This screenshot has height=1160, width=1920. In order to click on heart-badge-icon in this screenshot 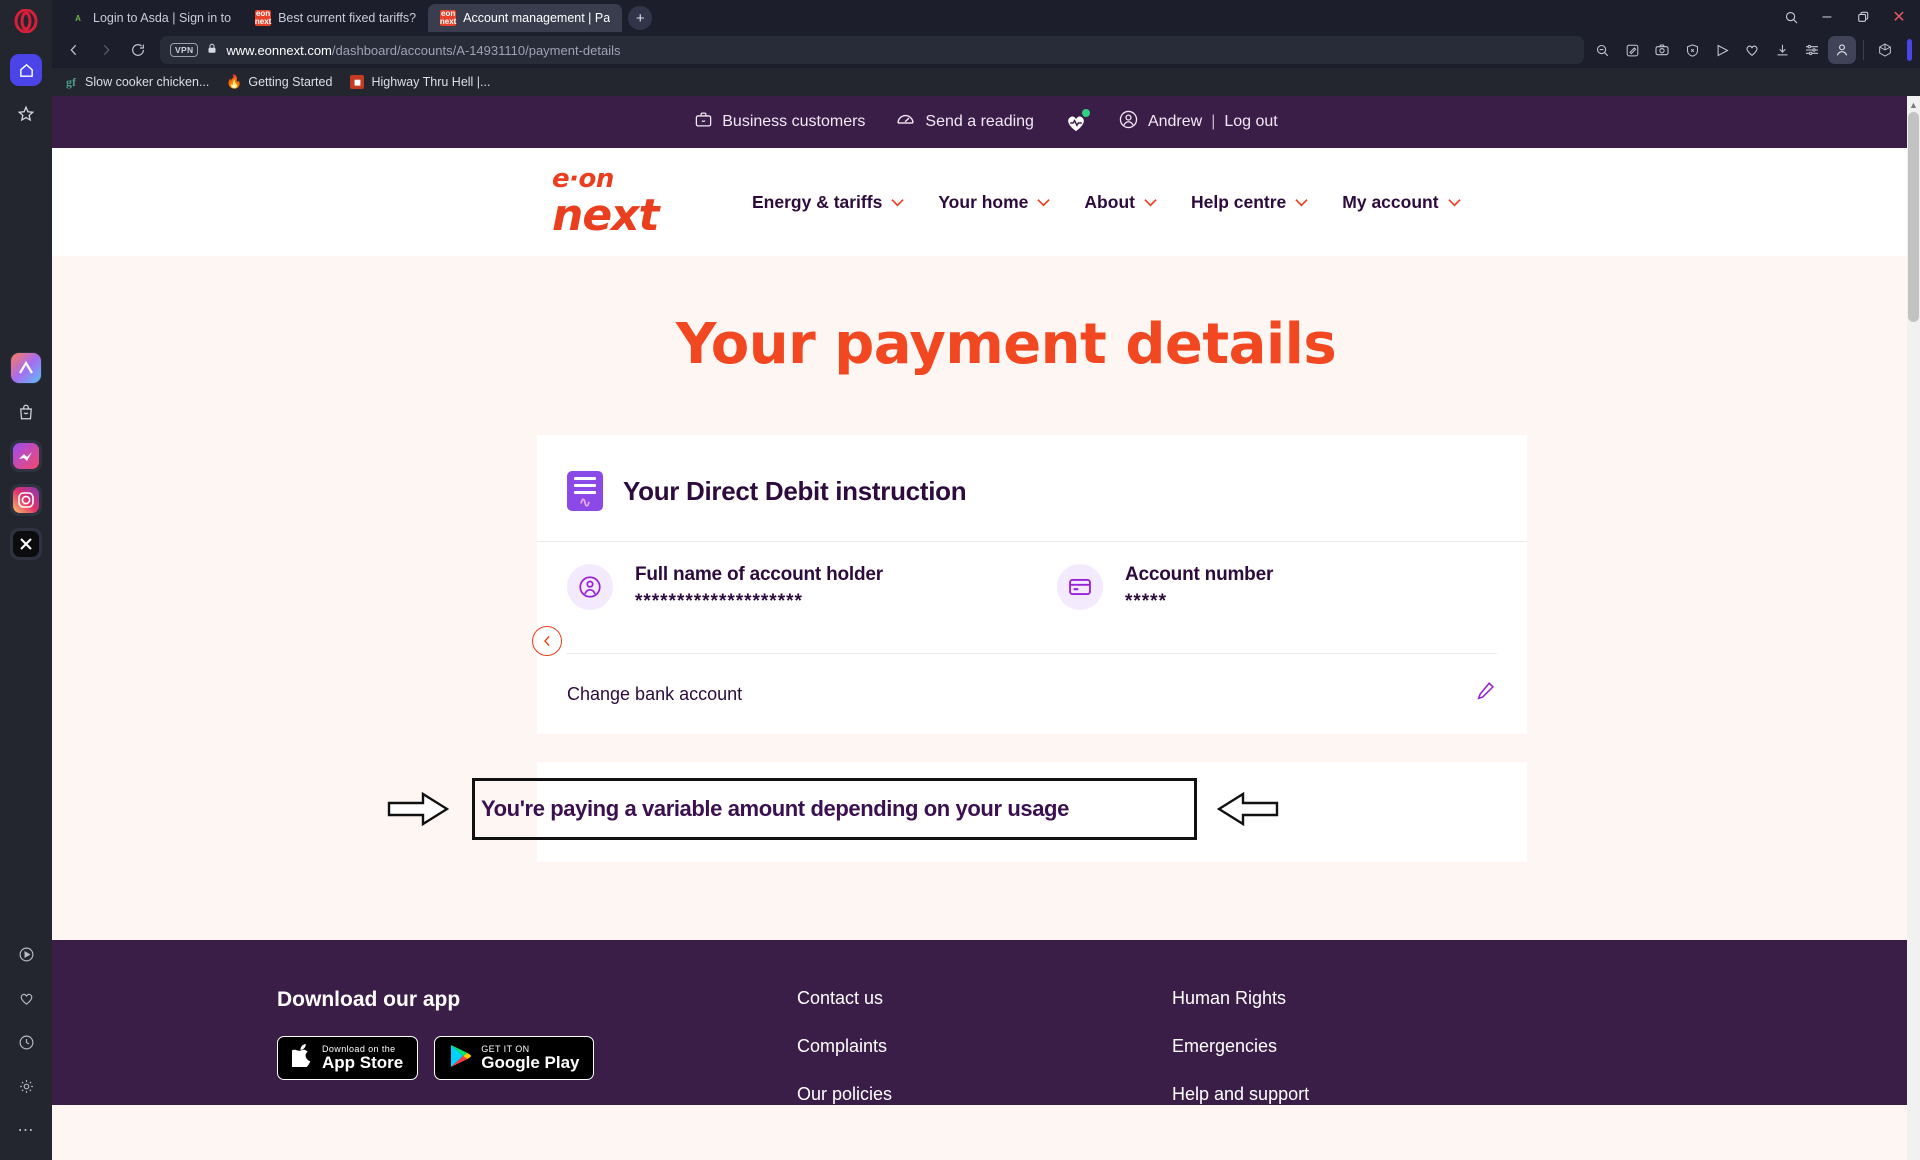, I will do `click(1077, 121)`.